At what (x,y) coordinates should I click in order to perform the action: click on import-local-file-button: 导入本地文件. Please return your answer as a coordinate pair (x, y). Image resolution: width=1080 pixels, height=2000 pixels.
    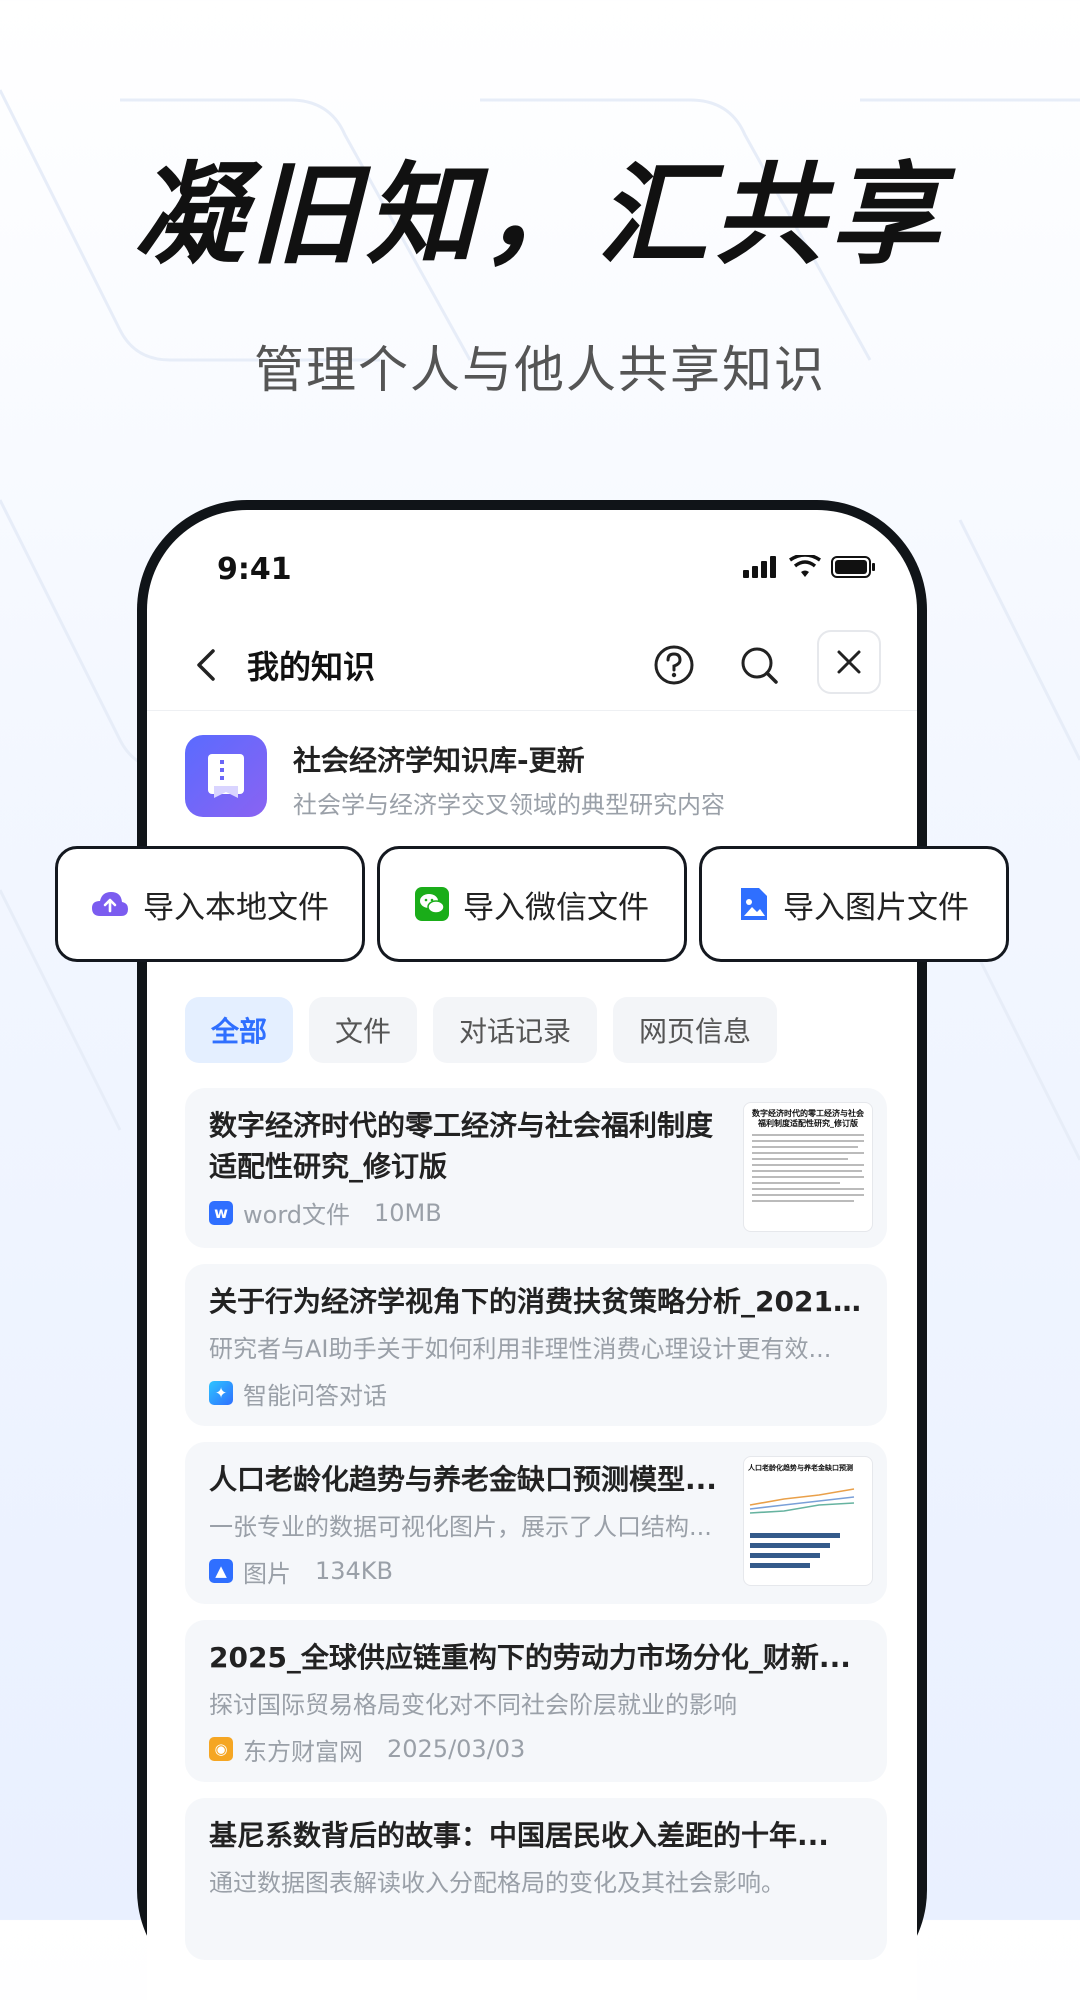
    Looking at the image, I should click on (210, 904).